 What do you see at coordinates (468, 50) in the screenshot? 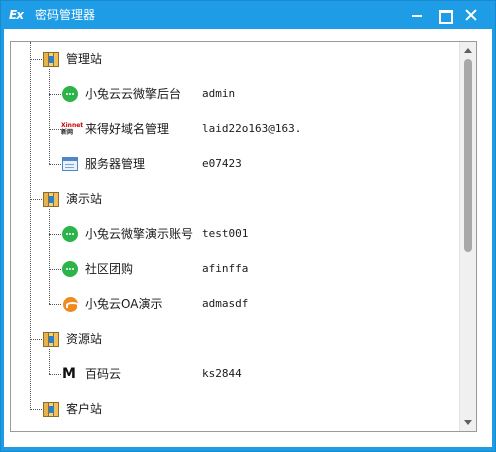
I see `scroll-up-button` at bounding box center [468, 50].